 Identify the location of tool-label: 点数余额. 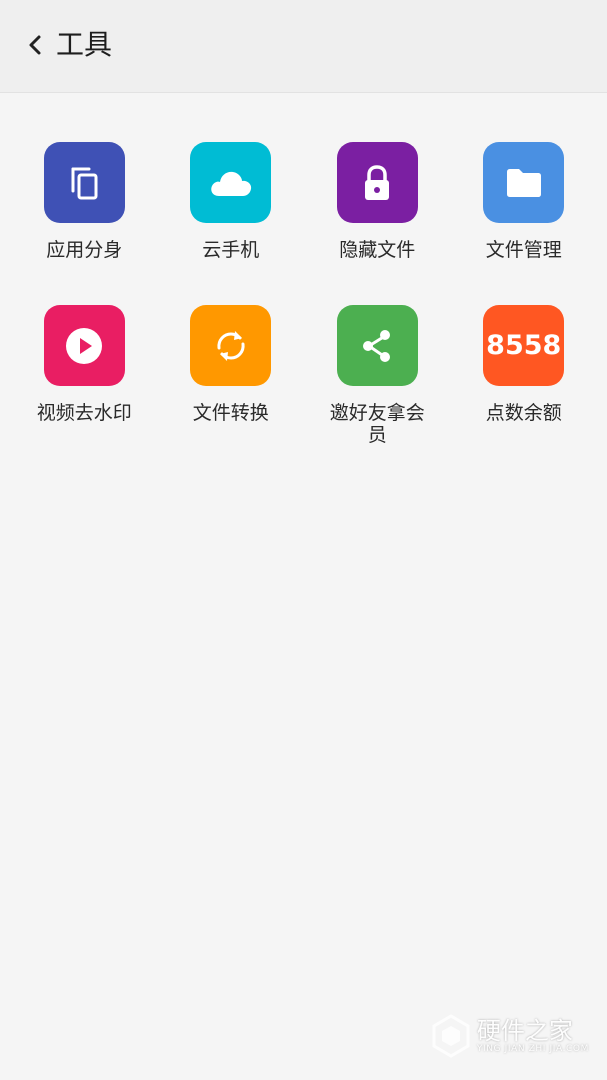
(523, 413).